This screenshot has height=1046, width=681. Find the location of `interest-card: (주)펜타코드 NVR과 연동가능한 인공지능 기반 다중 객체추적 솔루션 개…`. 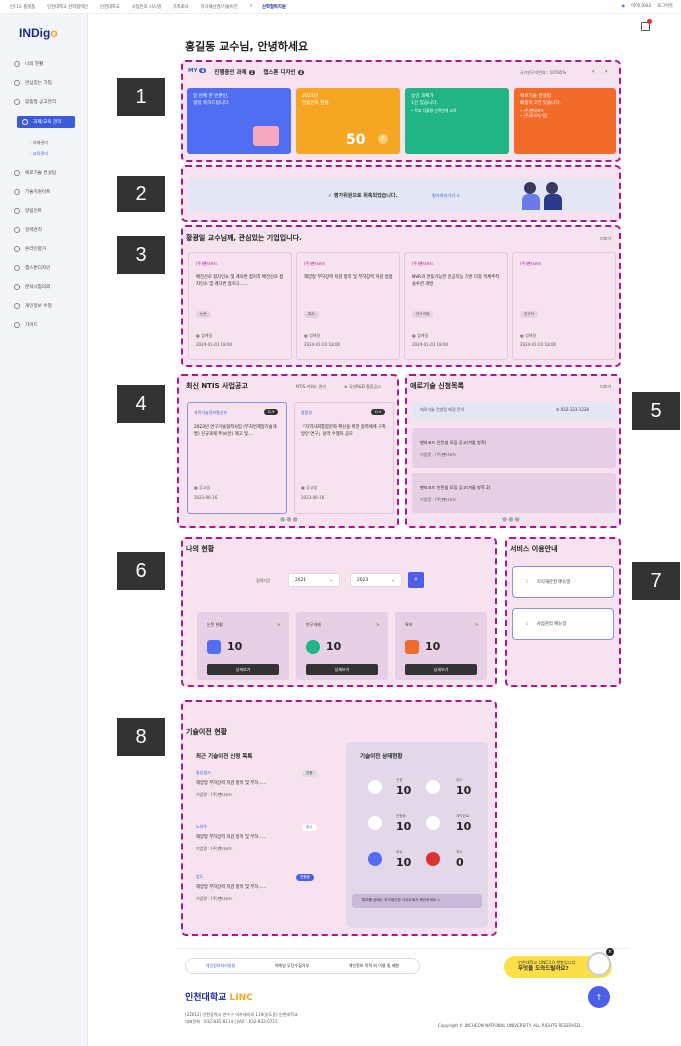

interest-card: (주)펜타코드 NVR과 연동가능한 인공지능 기반 다중 객체추적 솔루션 개… is located at coordinates (456, 306).